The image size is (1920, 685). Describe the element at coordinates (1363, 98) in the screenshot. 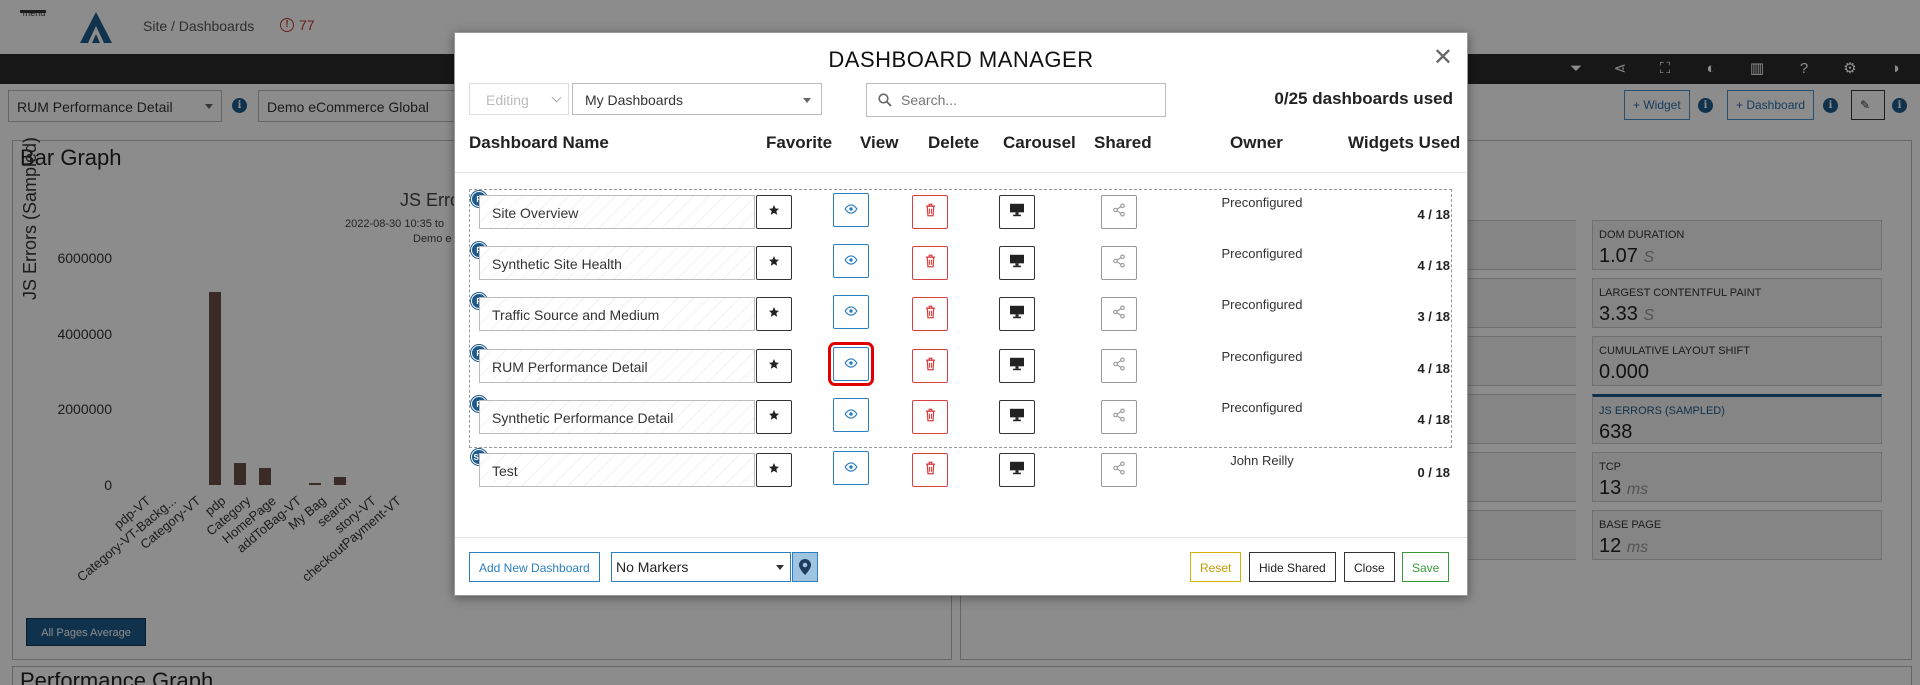

I see `dashboard-usage-count: 0/25 dashboards used` at that location.